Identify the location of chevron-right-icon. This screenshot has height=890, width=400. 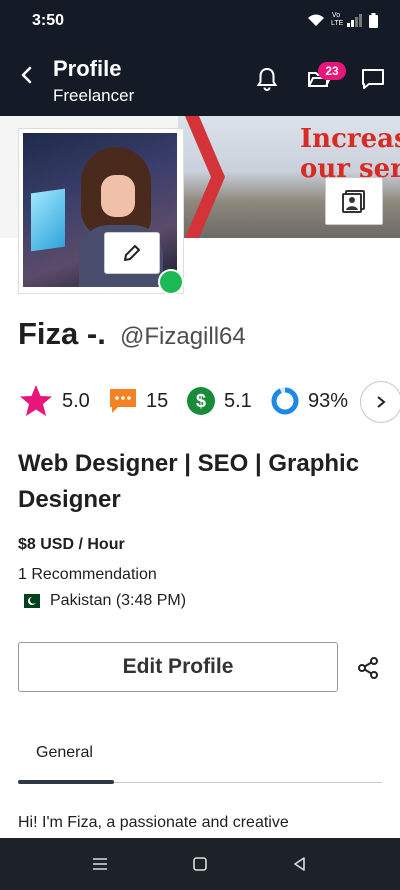
(381, 402).